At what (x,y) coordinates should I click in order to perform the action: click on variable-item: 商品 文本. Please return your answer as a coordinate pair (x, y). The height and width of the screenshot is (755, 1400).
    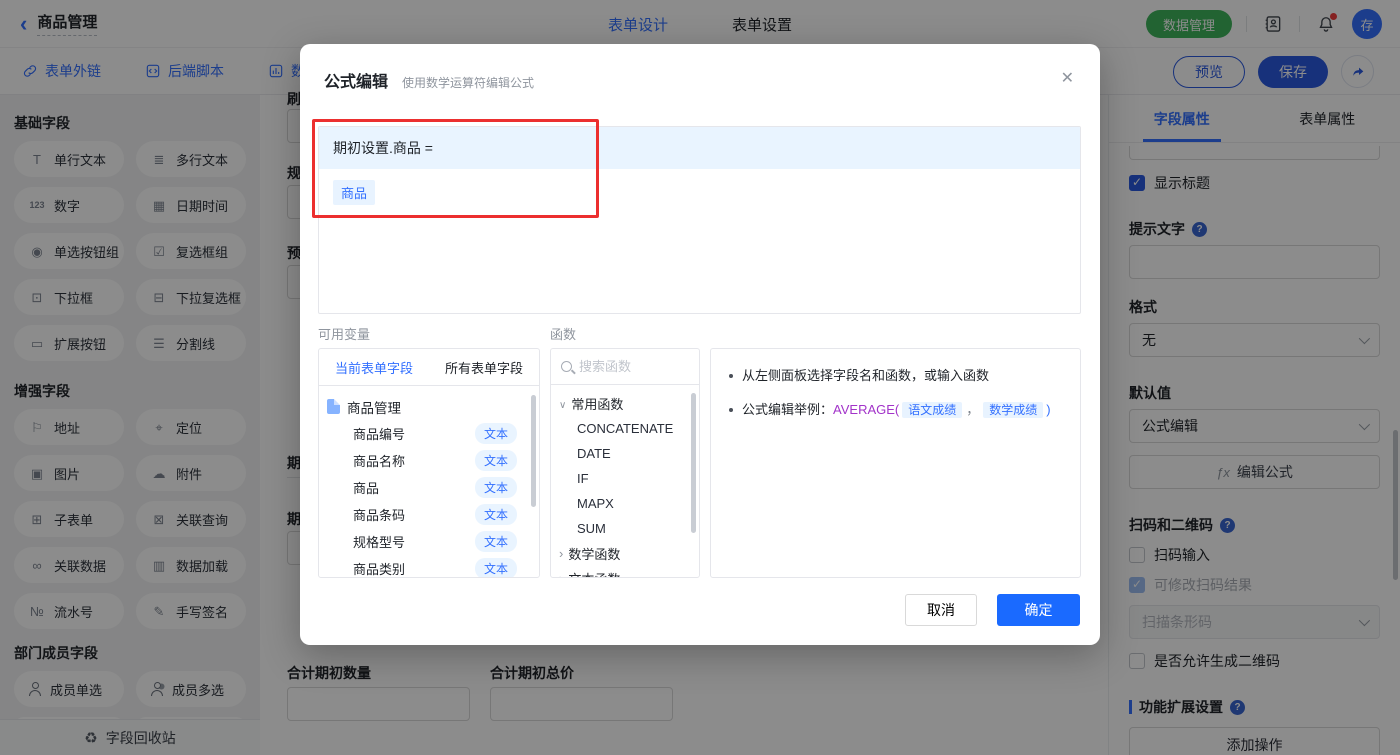
    Looking at the image, I should click on (429, 487).